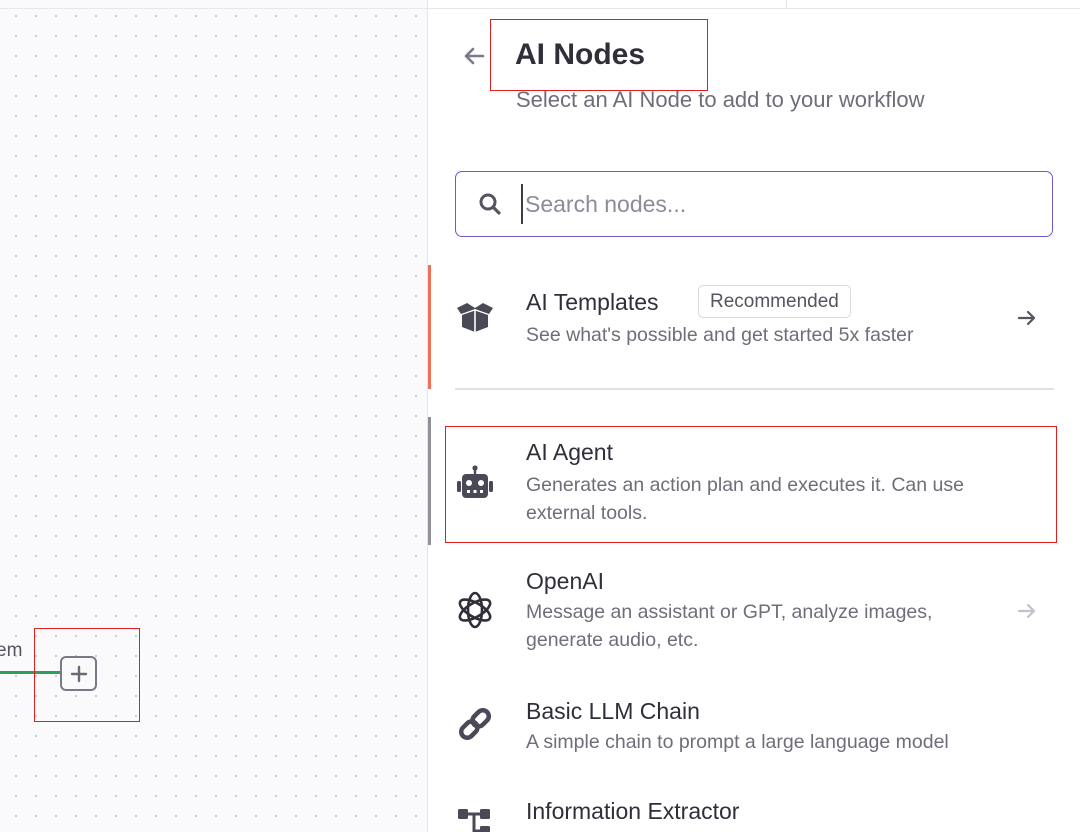 The image size is (1080, 832). What do you see at coordinates (633, 811) in the screenshot?
I see `item-name: Information Extractor` at bounding box center [633, 811].